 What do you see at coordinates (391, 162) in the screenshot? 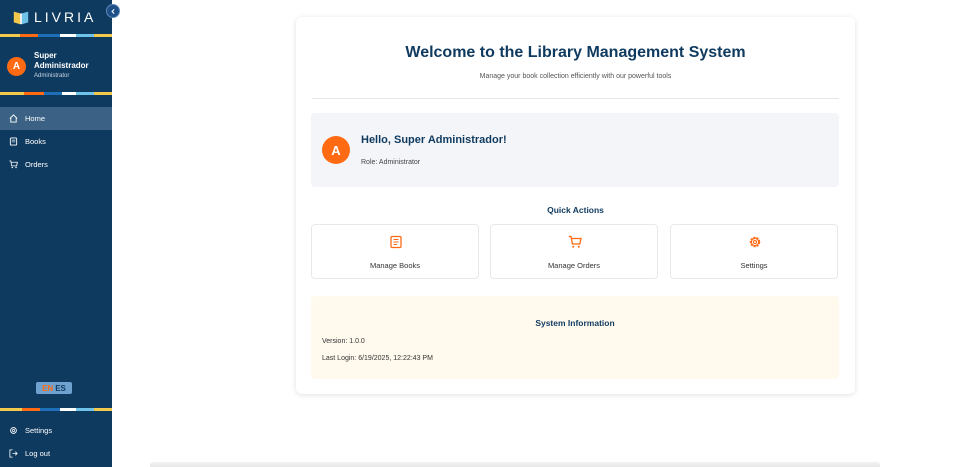
I see `greeting-role: Role: Administrator` at bounding box center [391, 162].